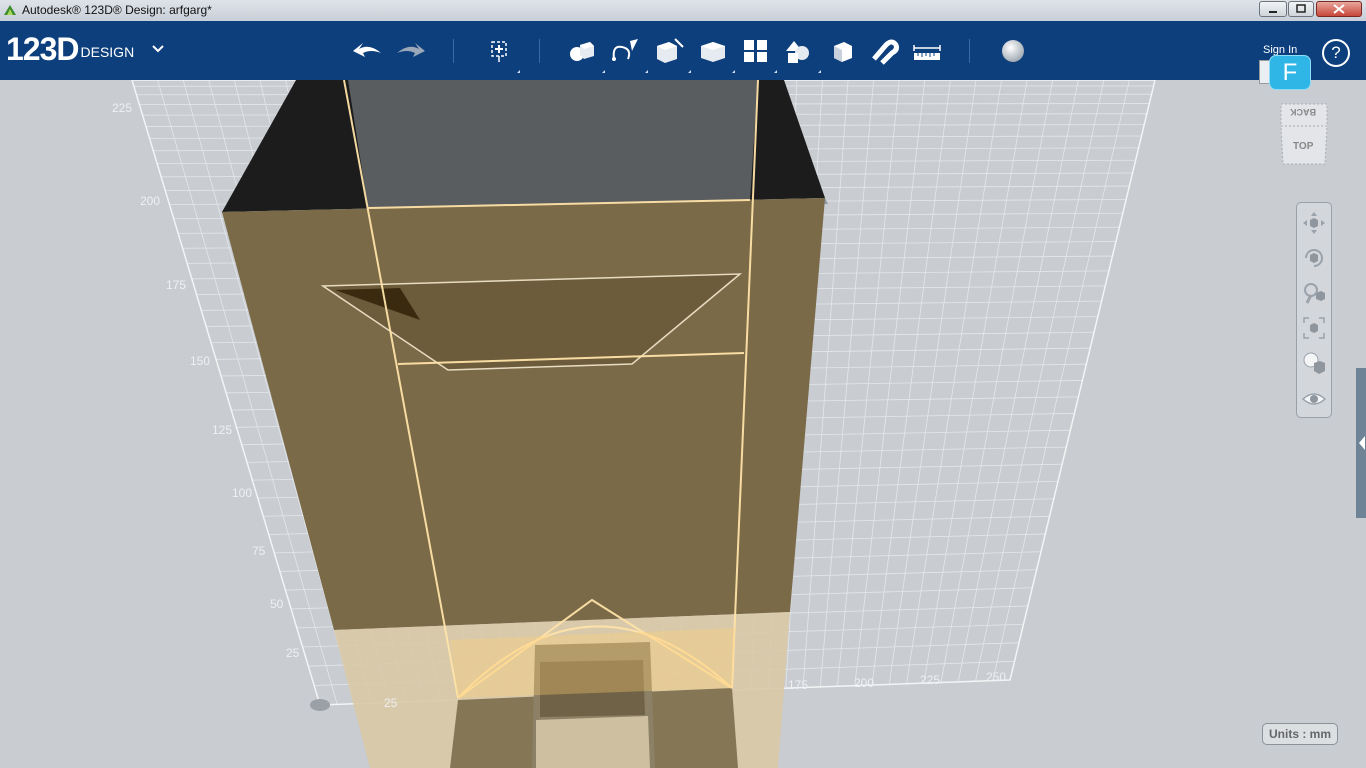 This screenshot has height=768, width=1366. I want to click on sketch-icon, so click(625, 50).